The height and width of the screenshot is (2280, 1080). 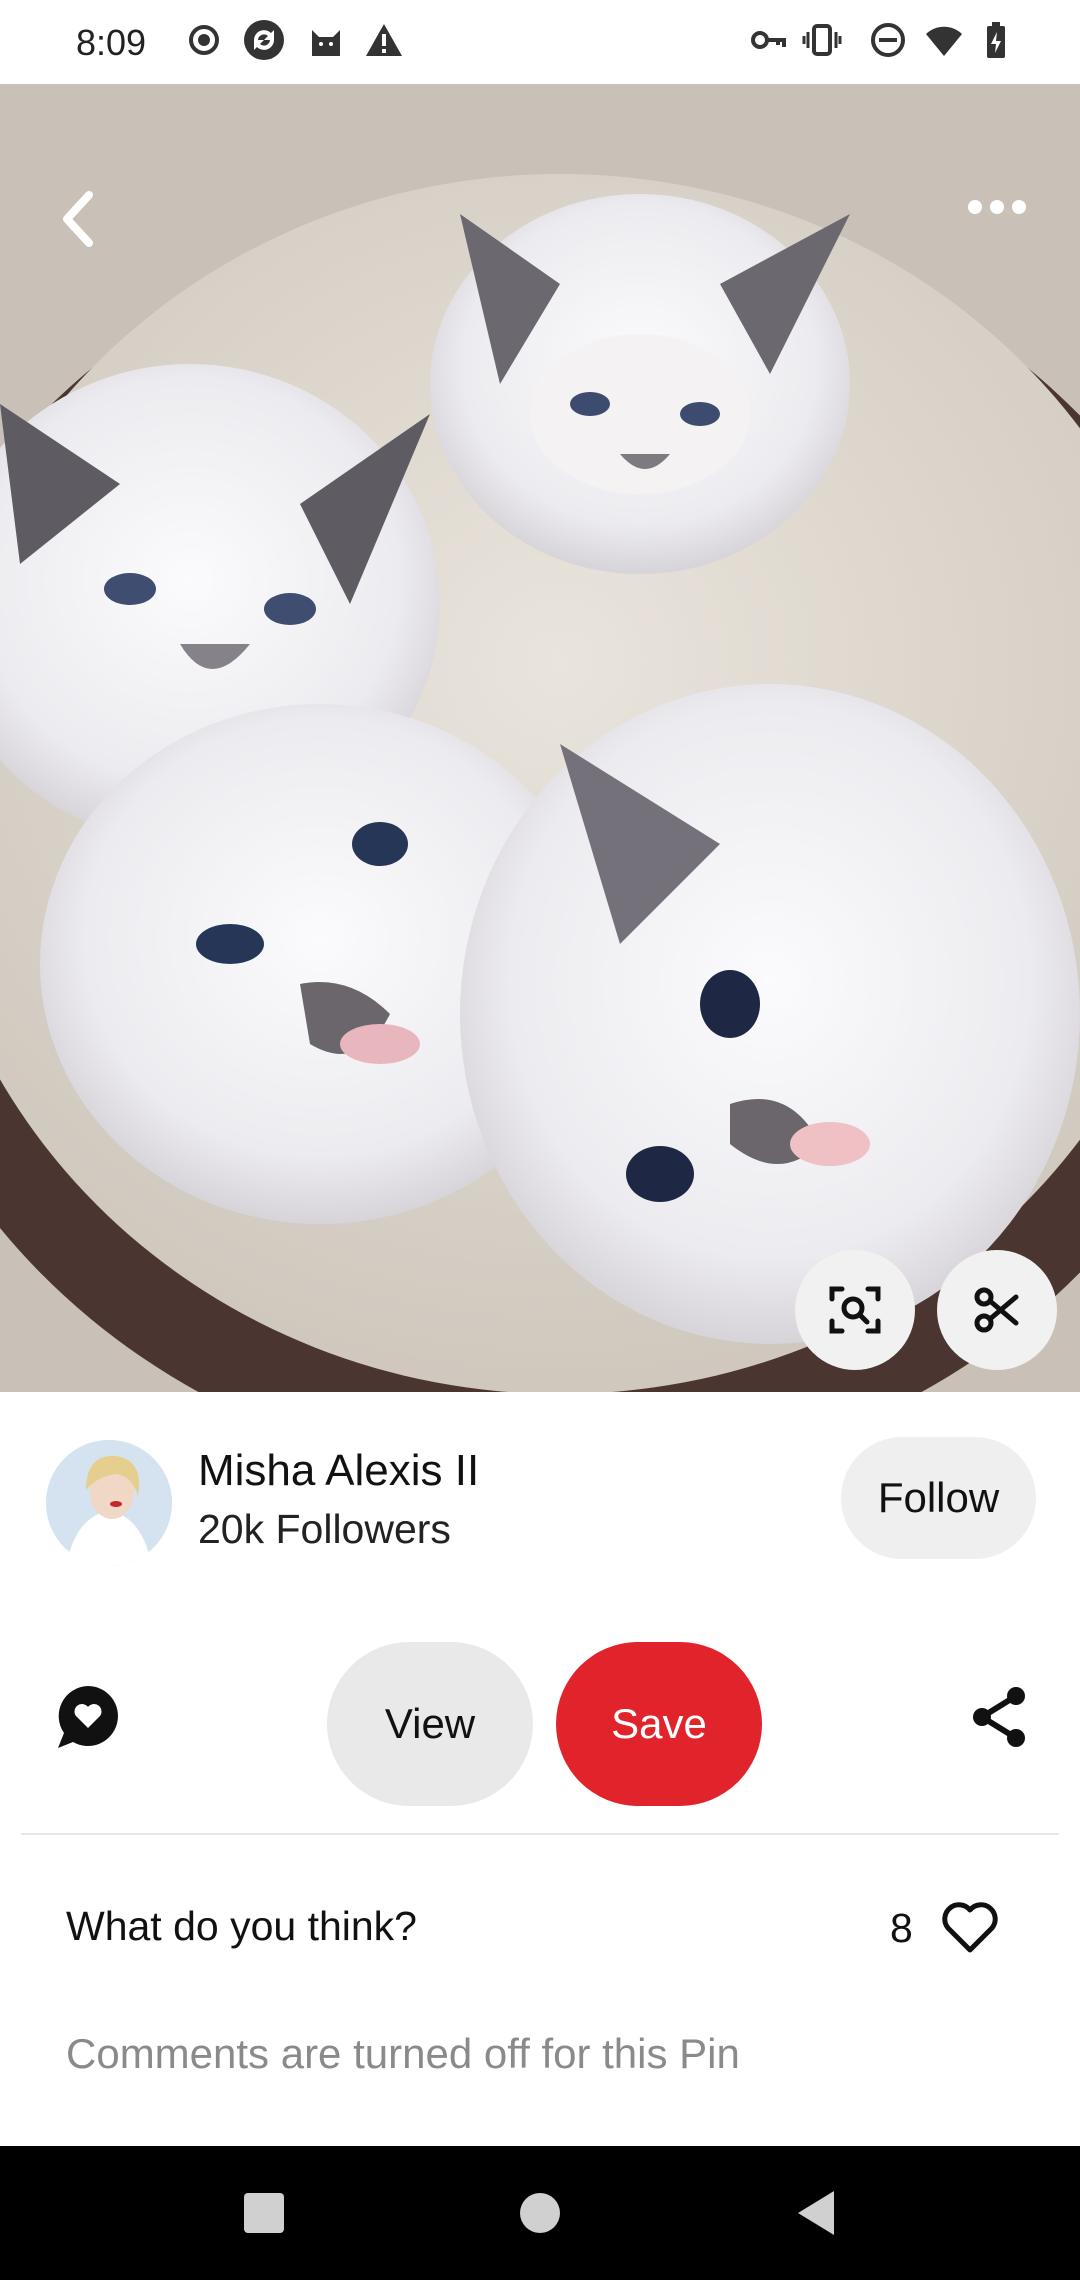 I want to click on visual-search-button, so click(x=855, y=1310).